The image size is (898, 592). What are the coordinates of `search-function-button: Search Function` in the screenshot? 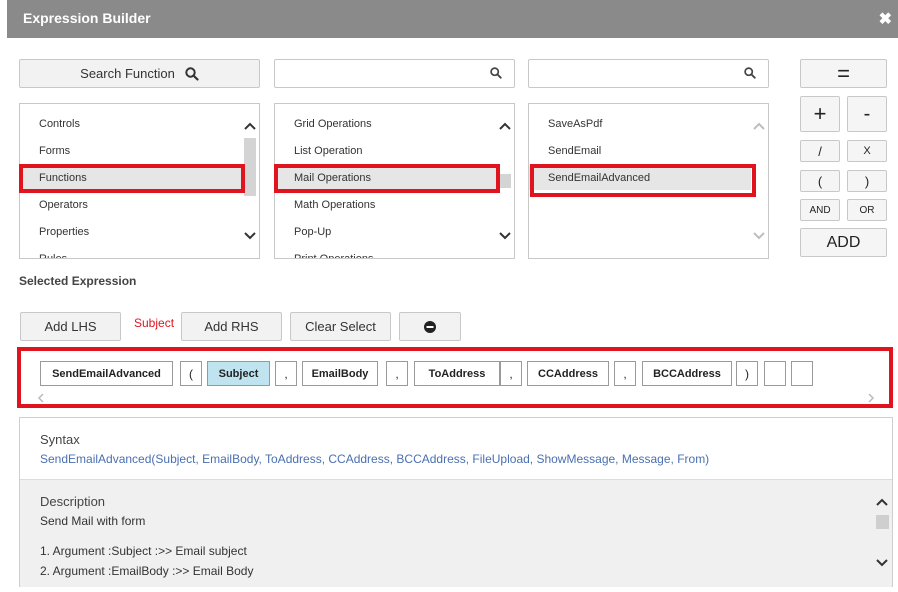 It's located at (139, 73).